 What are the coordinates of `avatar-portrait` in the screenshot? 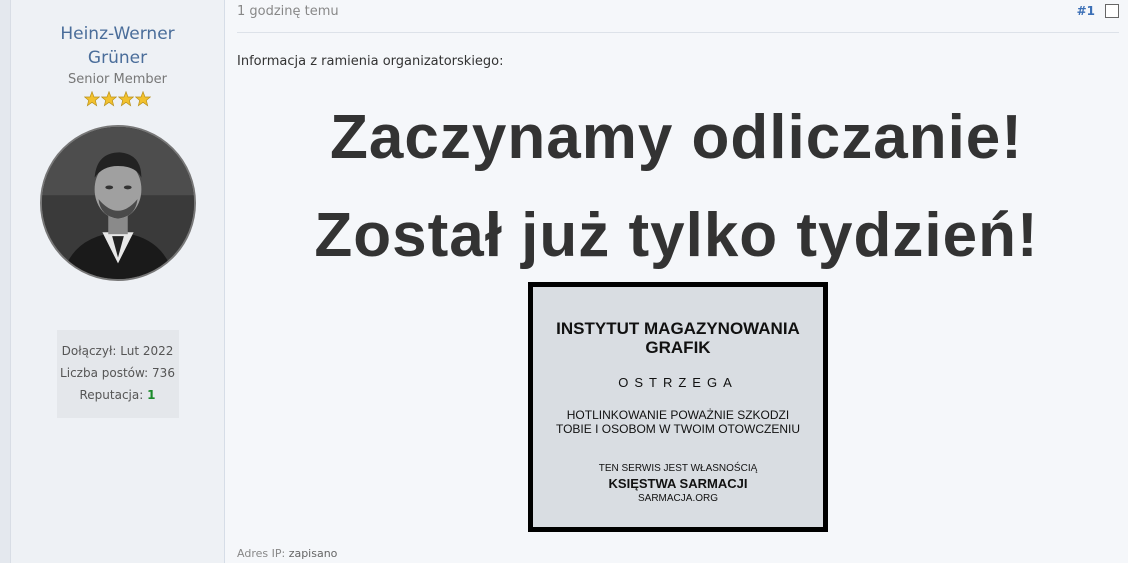 It's located at (117, 203).